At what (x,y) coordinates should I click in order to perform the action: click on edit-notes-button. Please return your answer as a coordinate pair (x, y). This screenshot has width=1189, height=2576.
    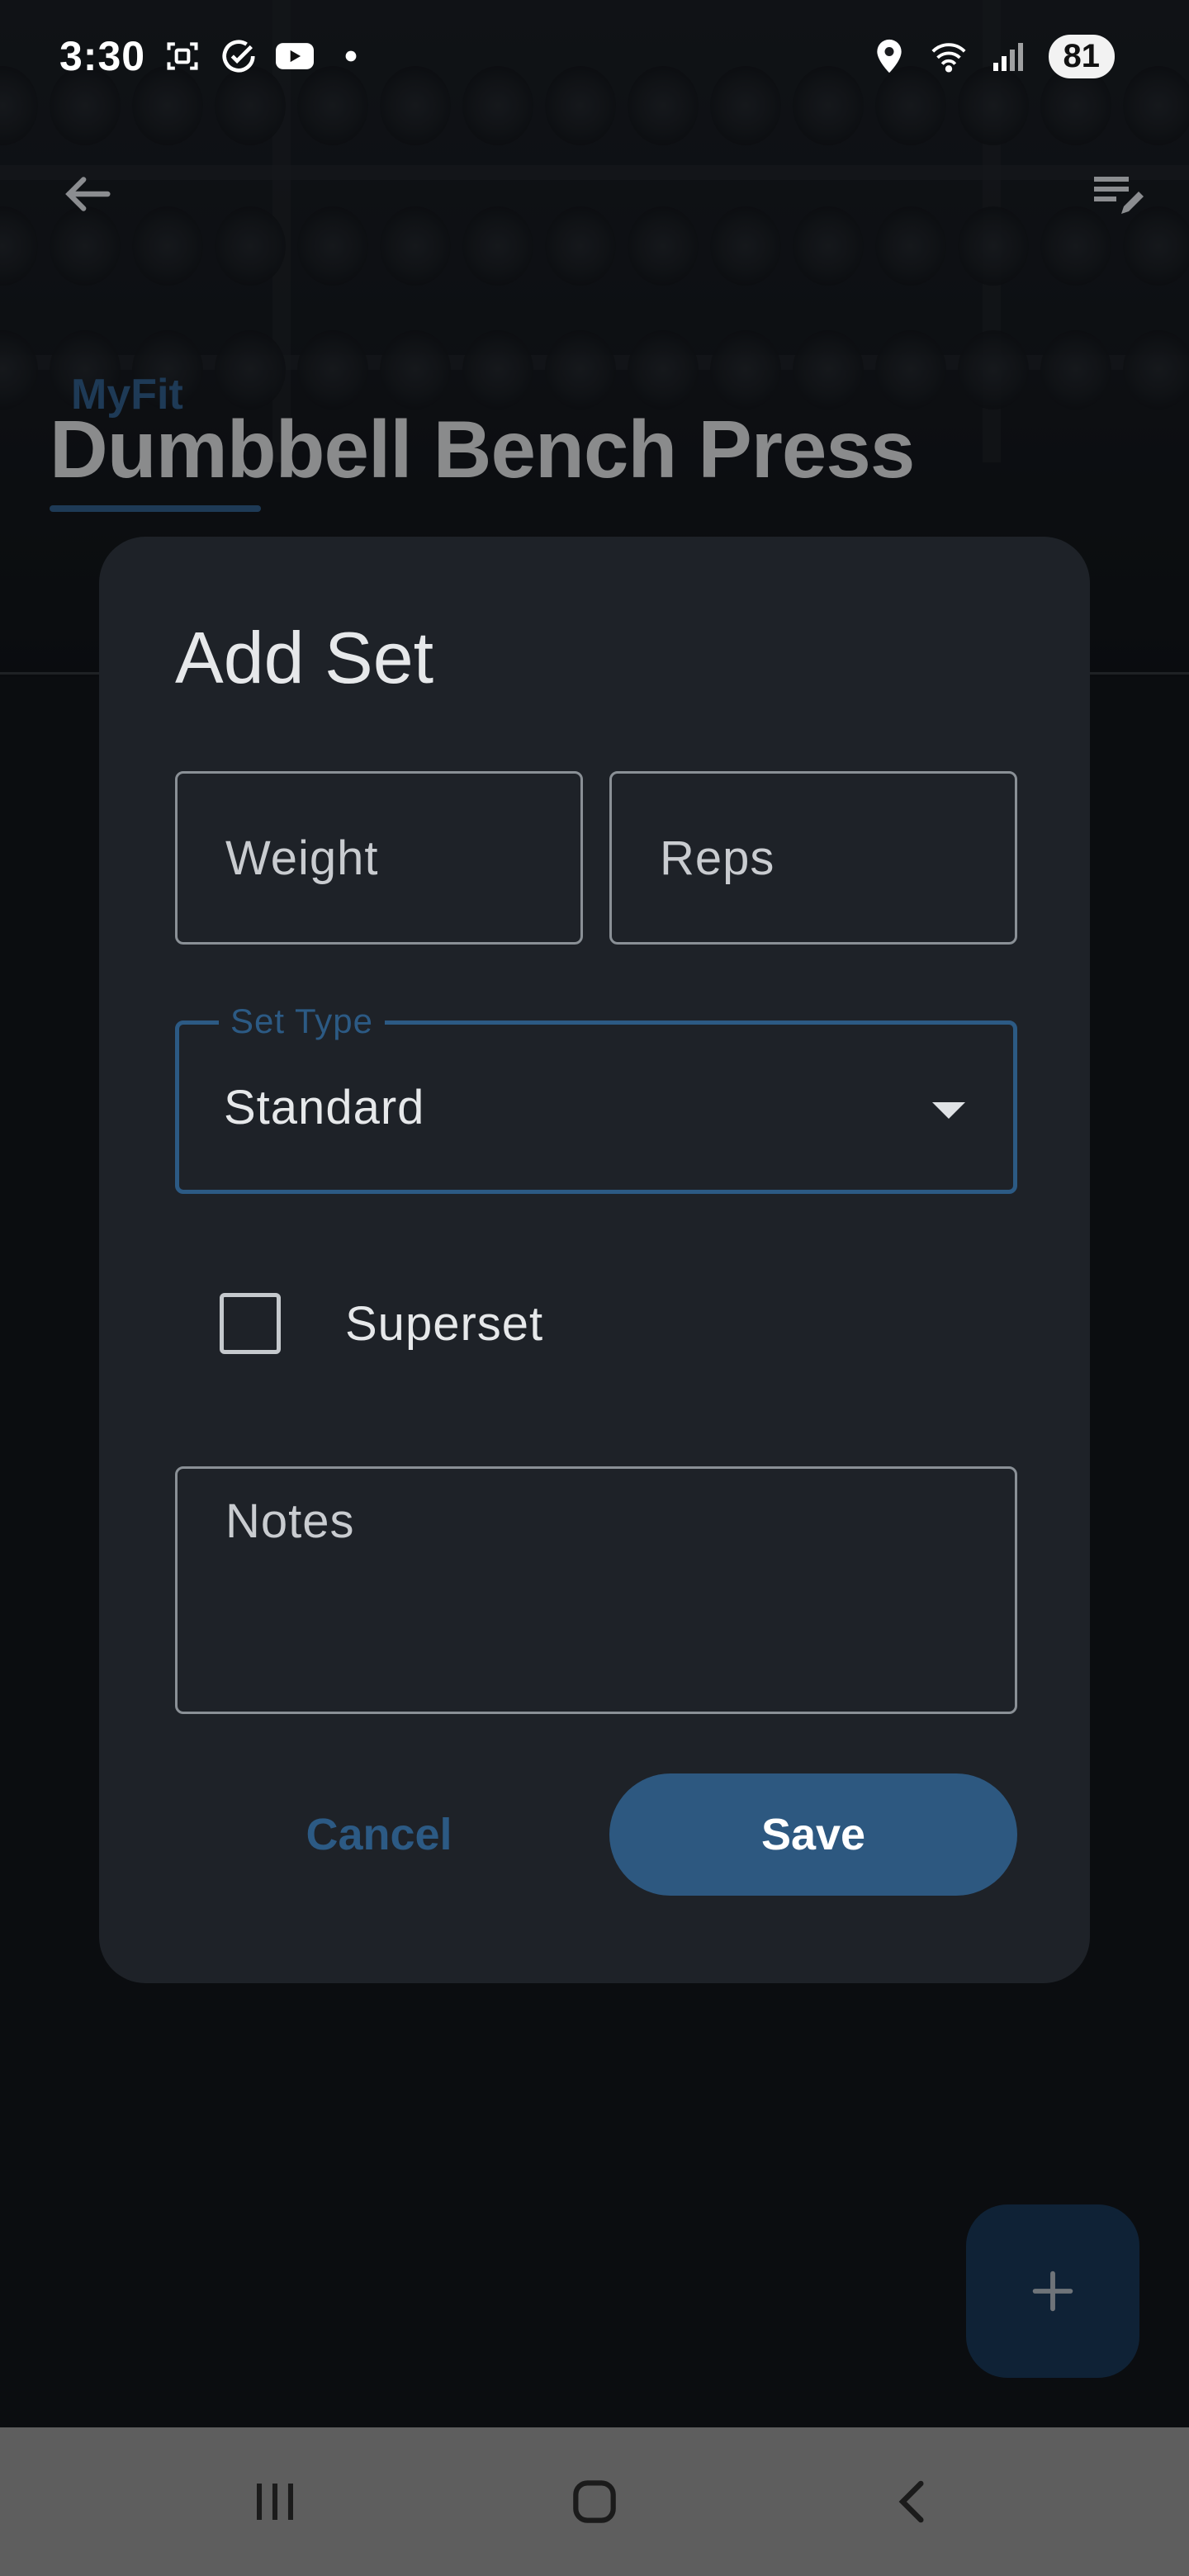
    Looking at the image, I should click on (1119, 194).